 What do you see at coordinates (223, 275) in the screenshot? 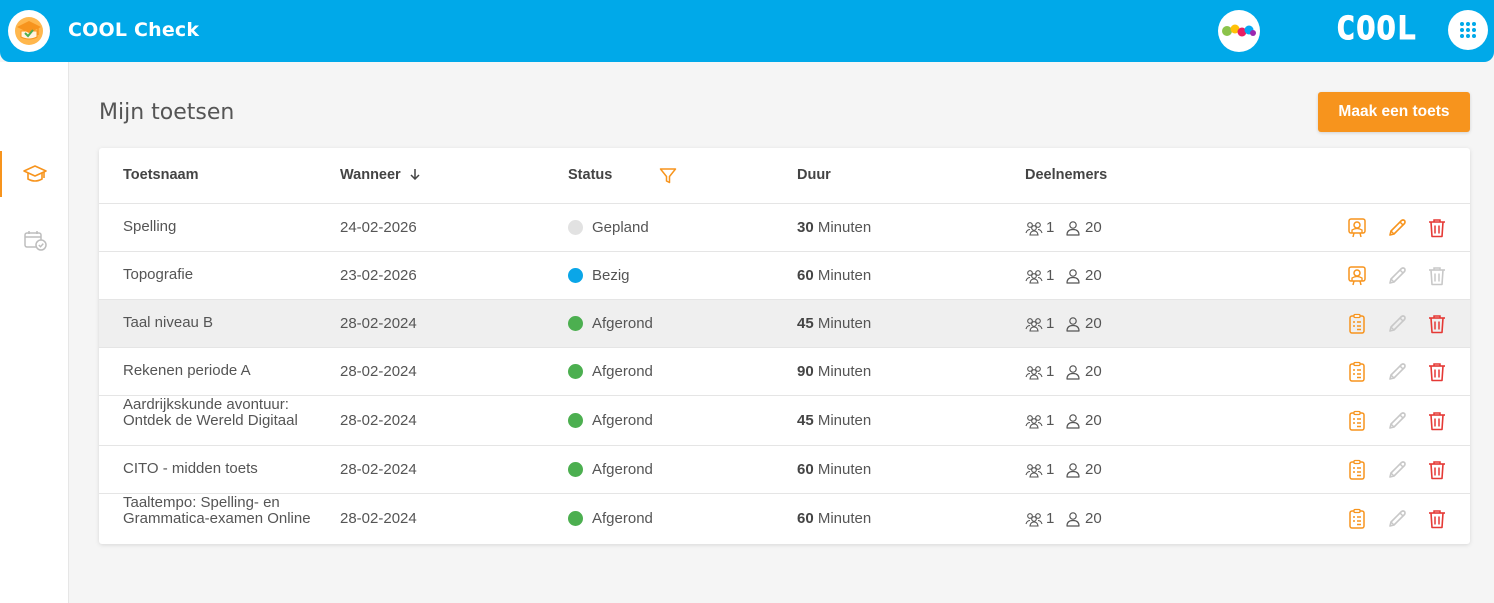
I see `test-name: Topografie` at bounding box center [223, 275].